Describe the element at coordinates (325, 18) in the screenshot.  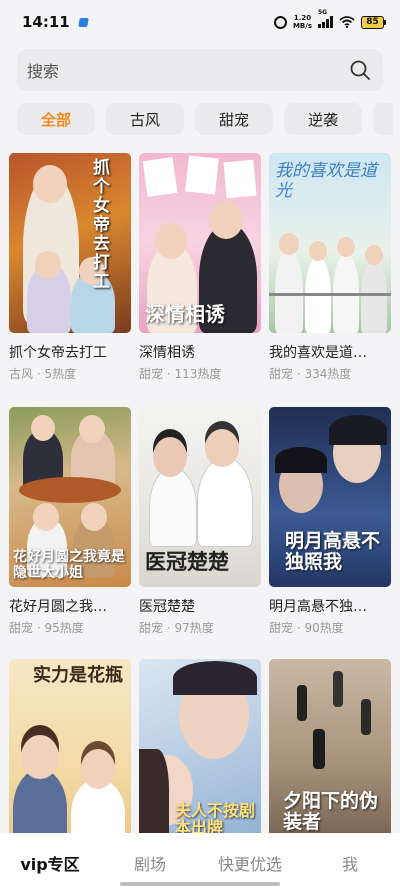
I see `signal-icon: 5G` at that location.